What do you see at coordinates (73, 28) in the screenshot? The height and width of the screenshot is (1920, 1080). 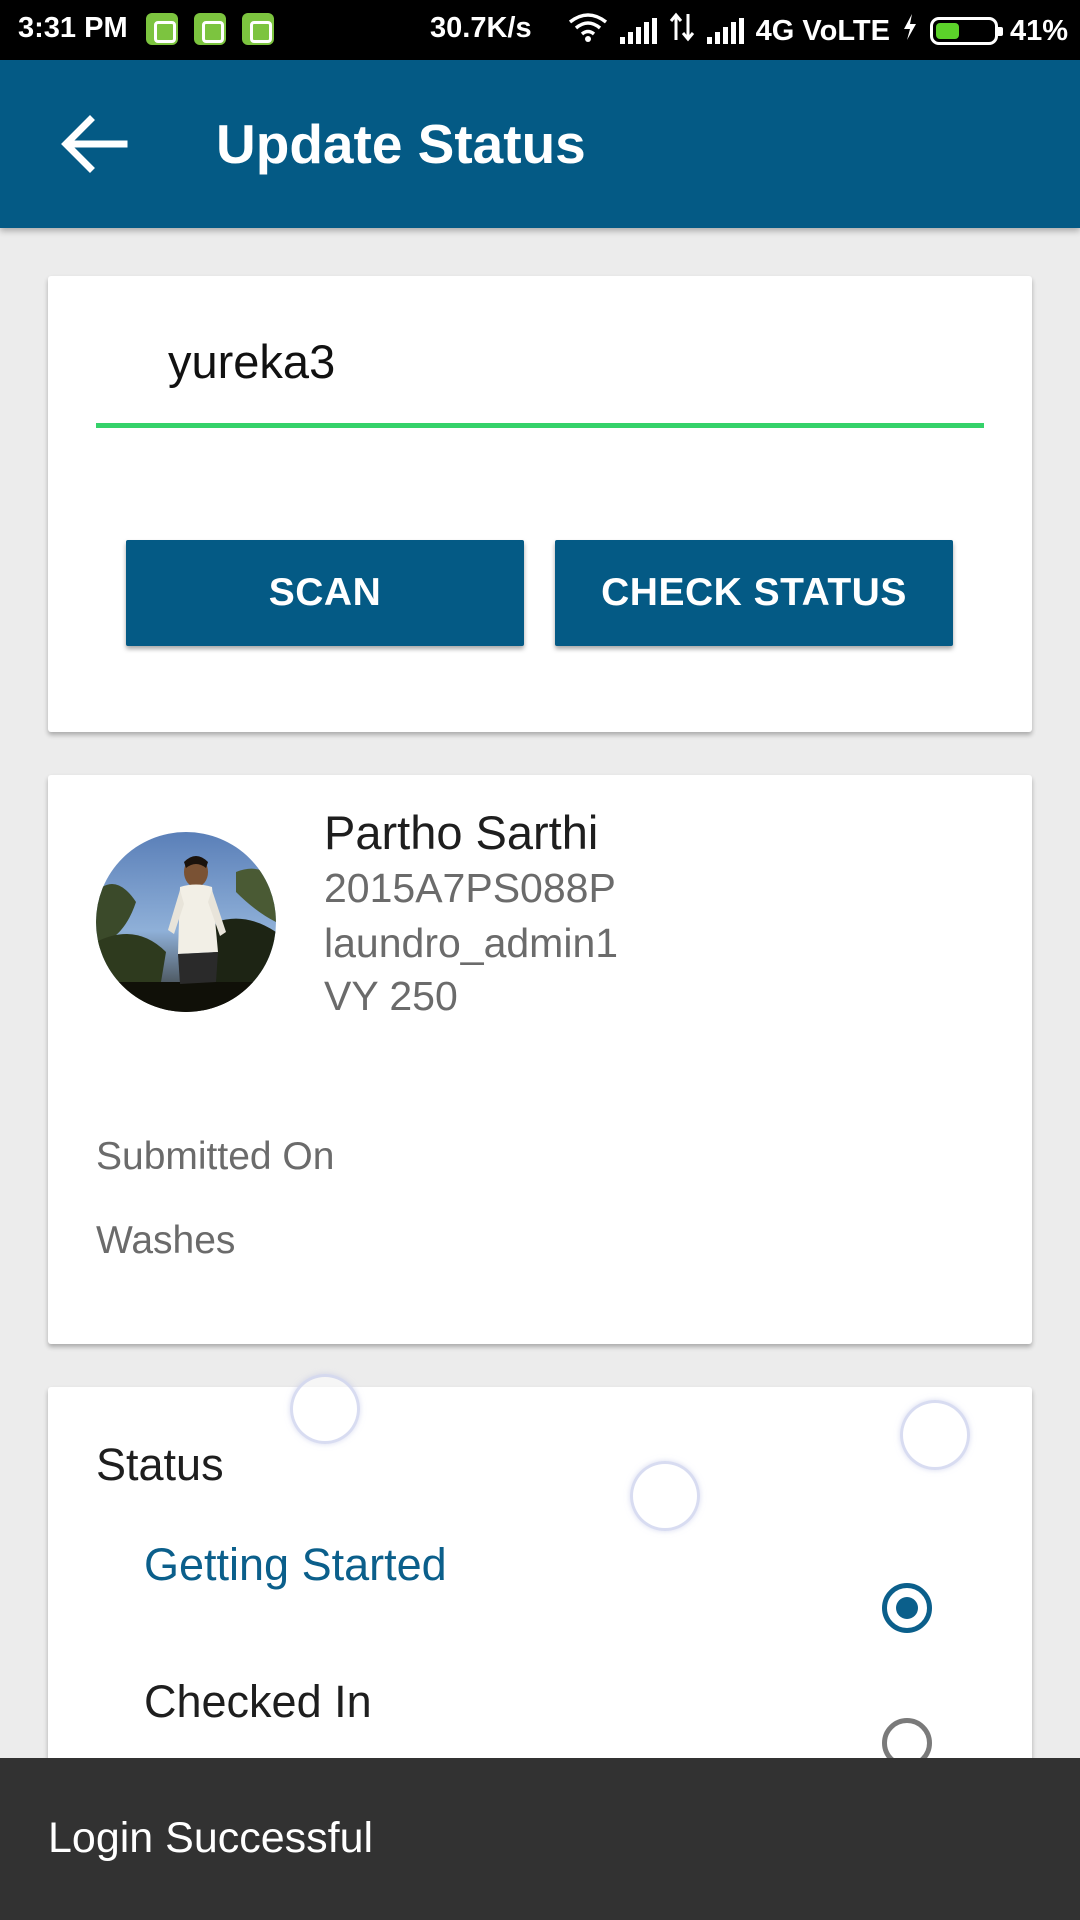 I see `status-time: 3:31 PM` at bounding box center [73, 28].